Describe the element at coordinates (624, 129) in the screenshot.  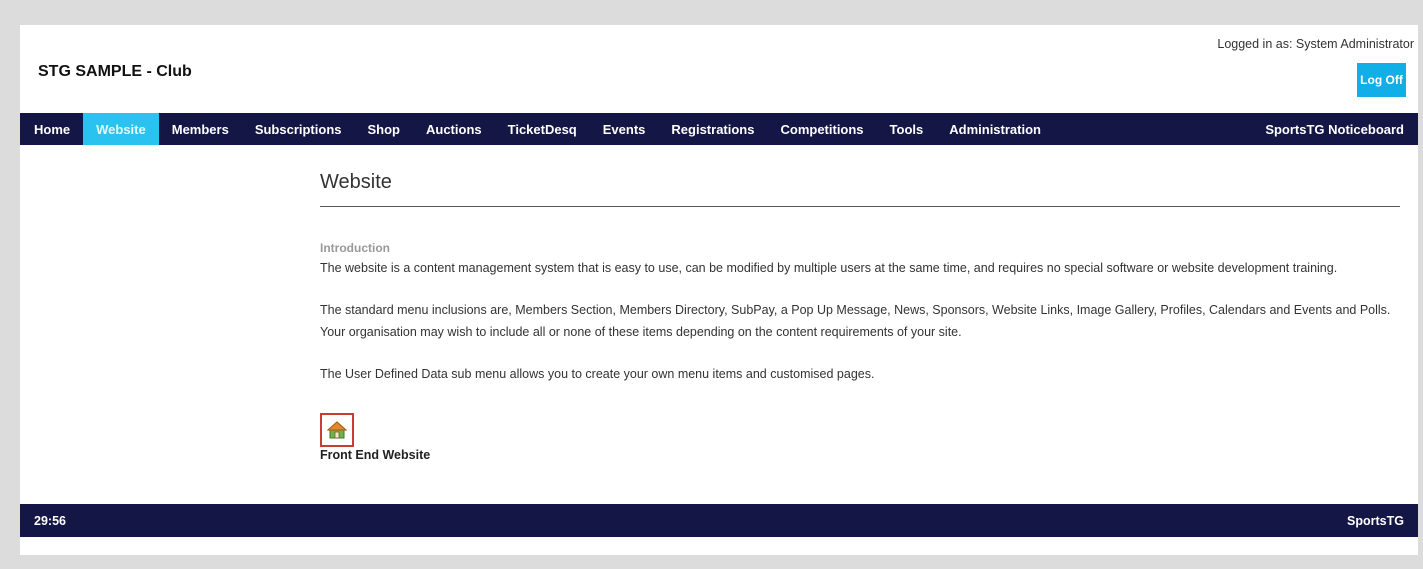
I see `nav-item-events: Events` at that location.